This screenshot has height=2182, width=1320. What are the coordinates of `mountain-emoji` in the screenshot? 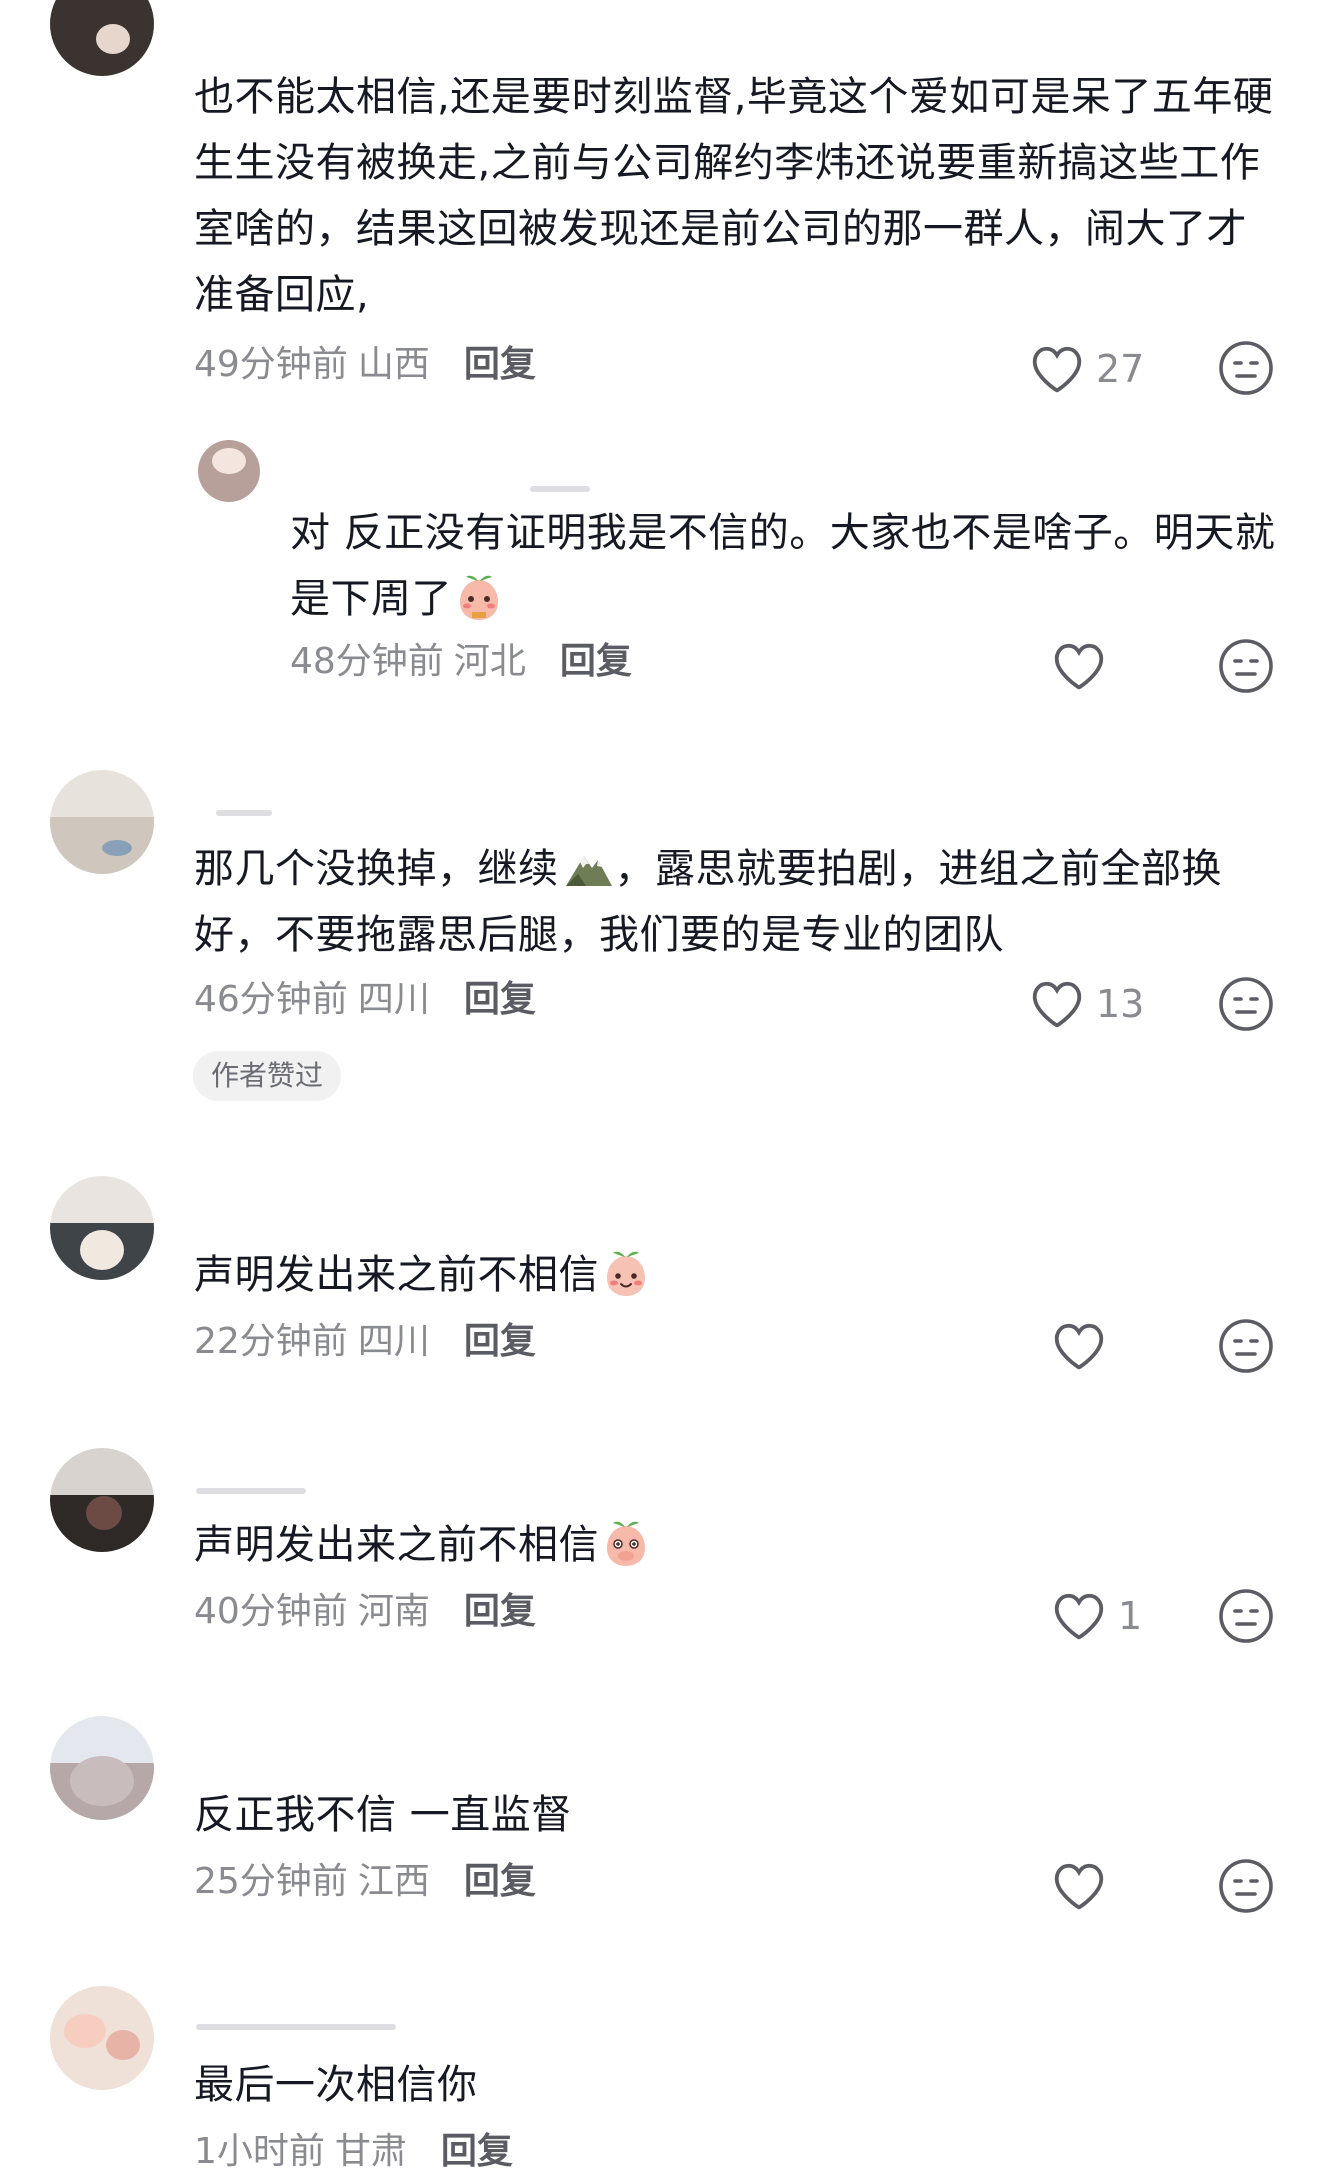 It's located at (588, 871).